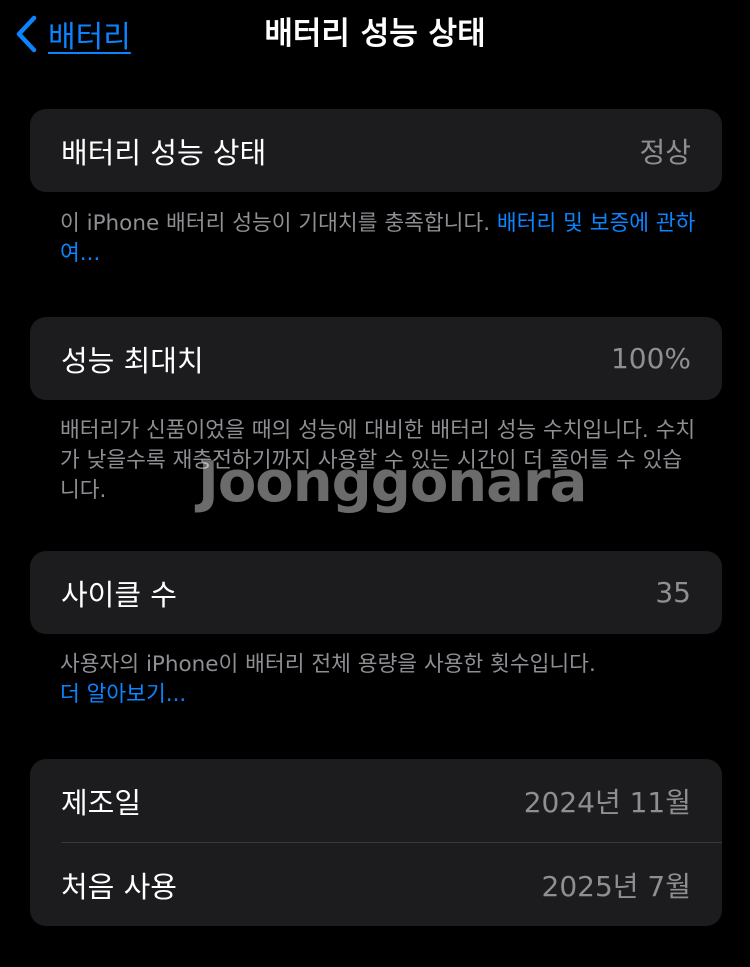  I want to click on cycle-count-row: 사이클 수 35, so click(376, 592).